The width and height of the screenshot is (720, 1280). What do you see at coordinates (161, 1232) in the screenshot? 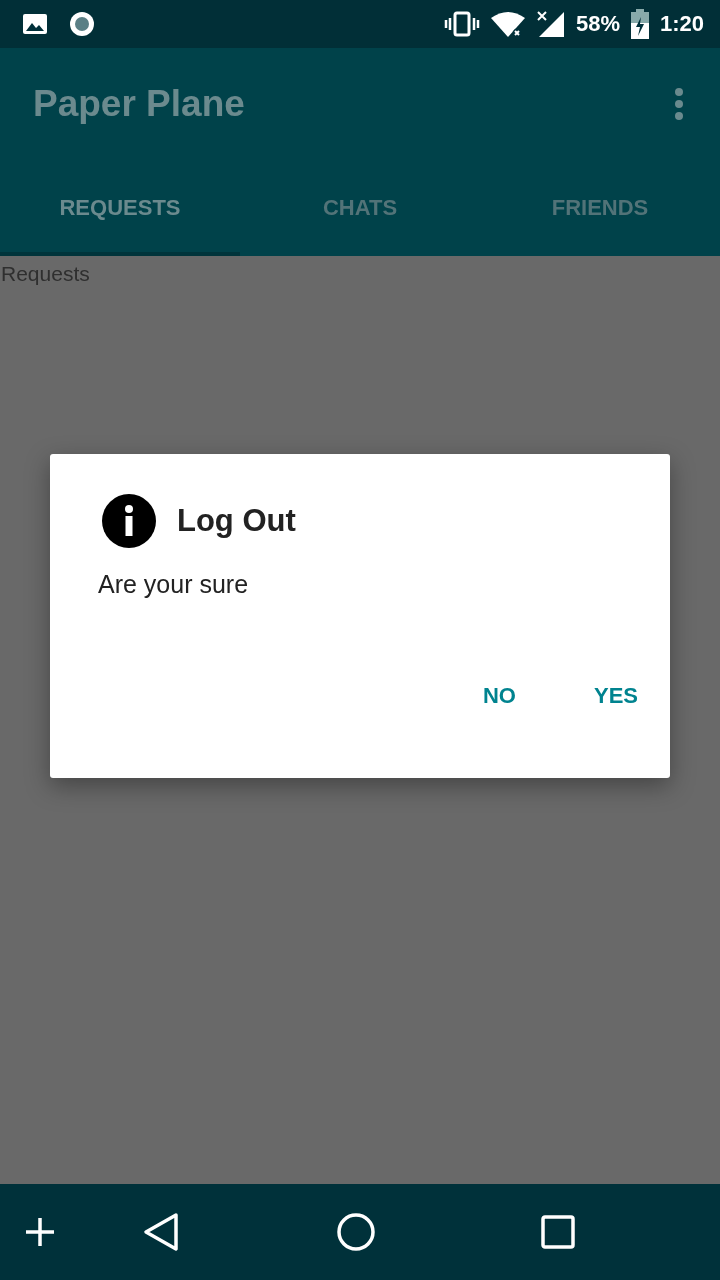
I see `back-icon` at bounding box center [161, 1232].